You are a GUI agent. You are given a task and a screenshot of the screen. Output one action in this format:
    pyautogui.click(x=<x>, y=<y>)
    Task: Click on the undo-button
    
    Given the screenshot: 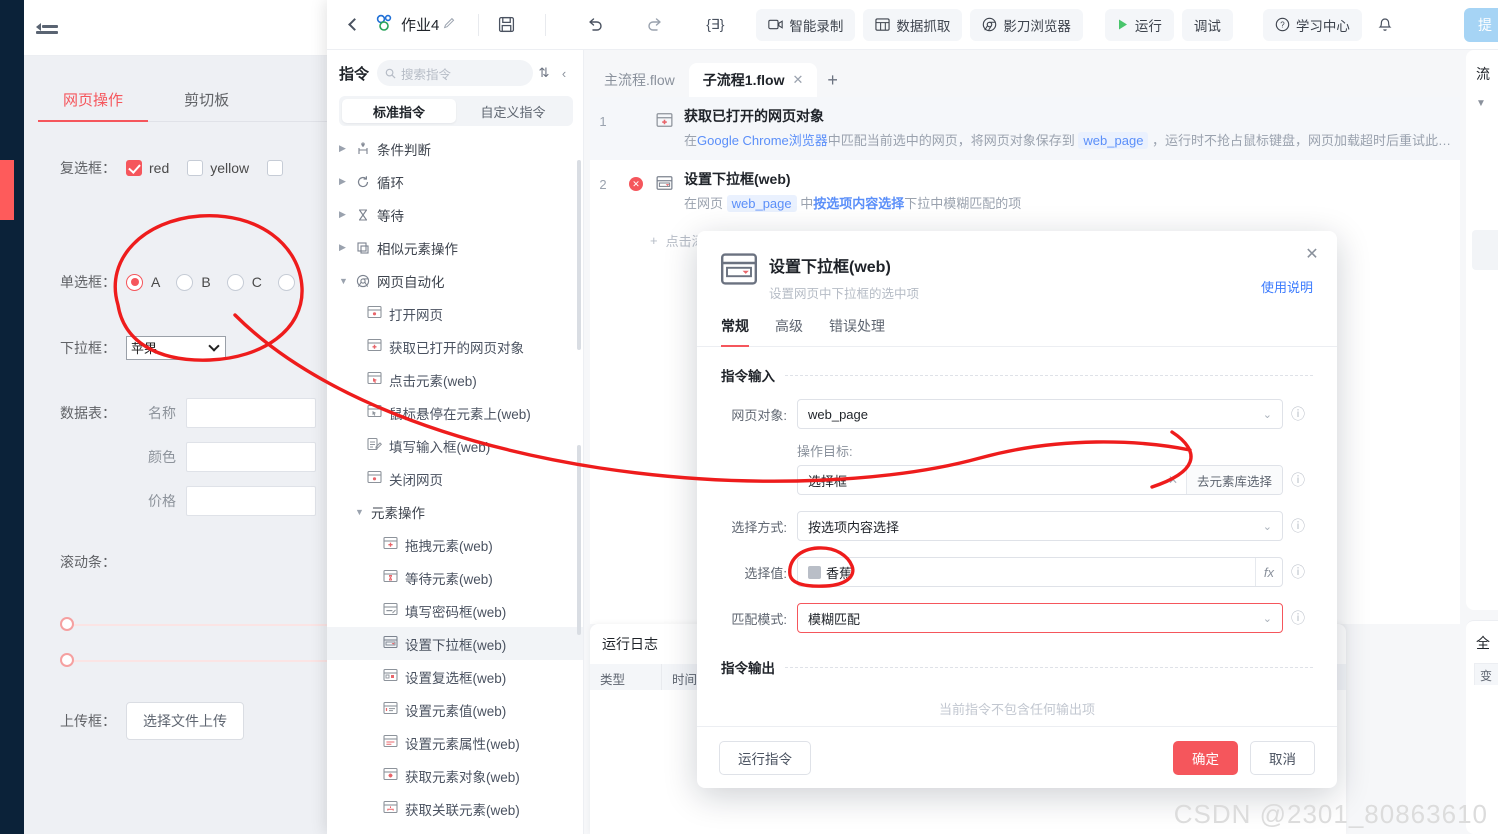 What is the action you would take?
    pyautogui.click(x=595, y=25)
    